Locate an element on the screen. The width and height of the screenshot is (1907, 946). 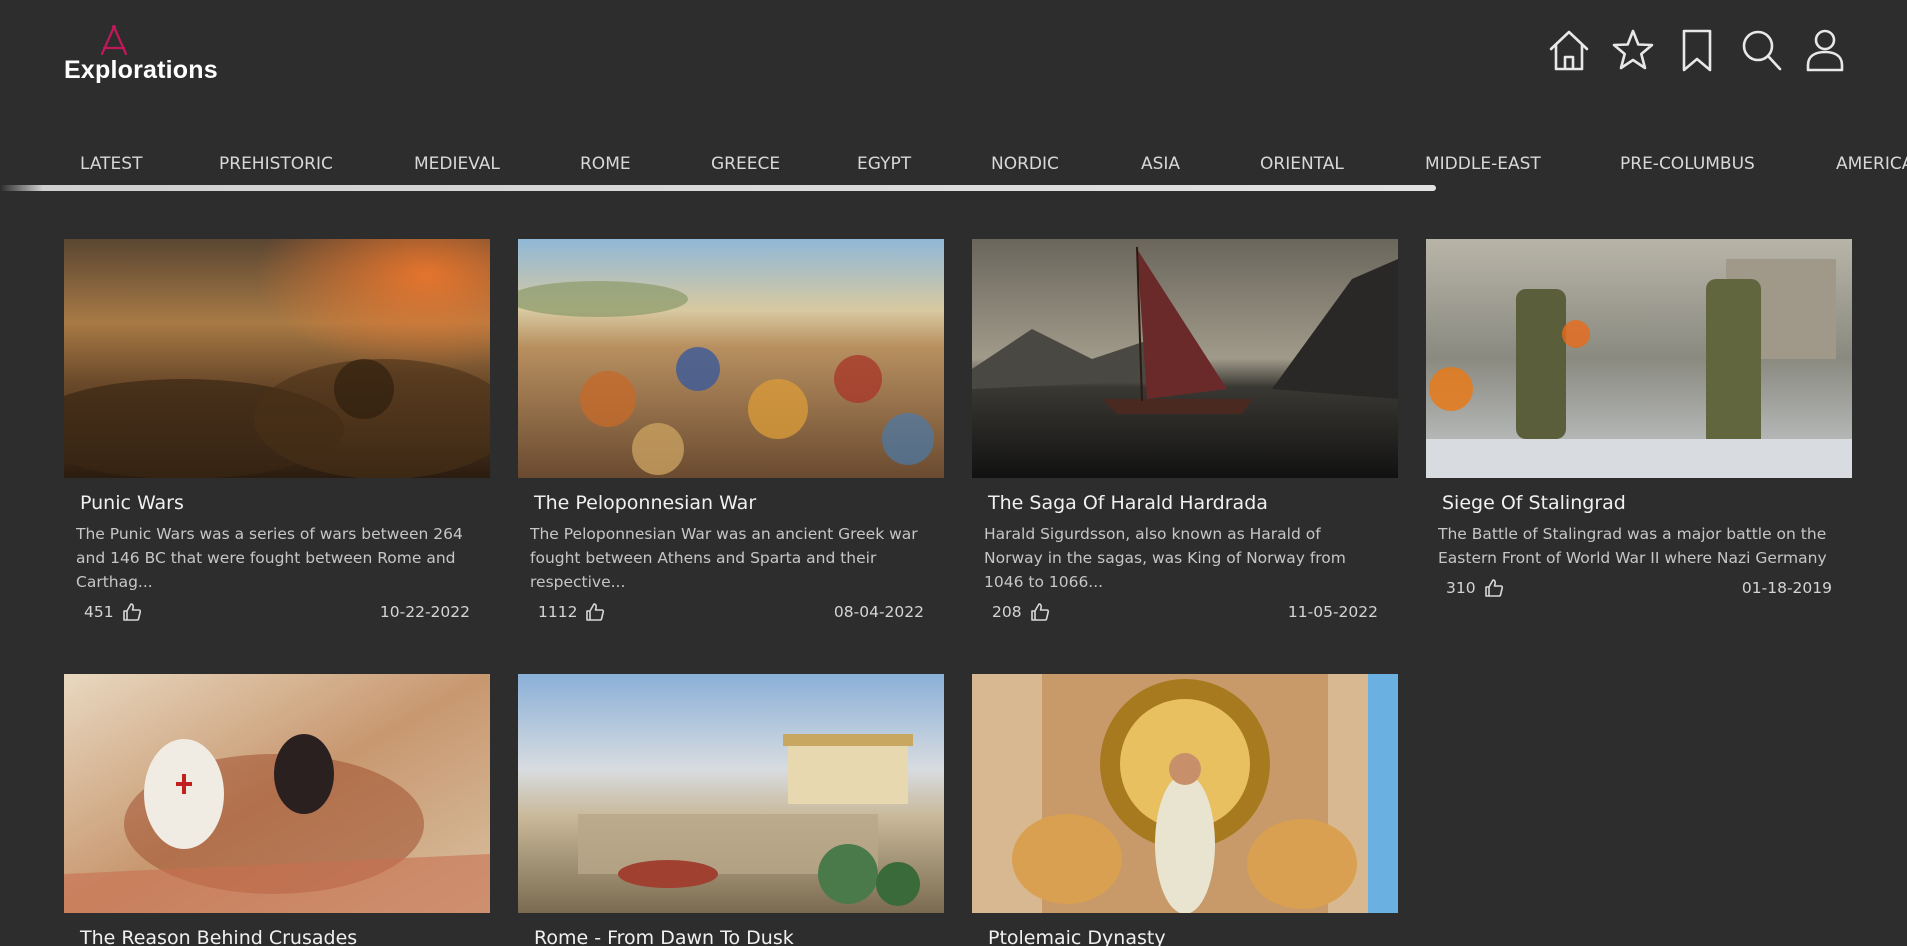
article-card: The Reason Behind Crusades is located at coordinates (277, 810).